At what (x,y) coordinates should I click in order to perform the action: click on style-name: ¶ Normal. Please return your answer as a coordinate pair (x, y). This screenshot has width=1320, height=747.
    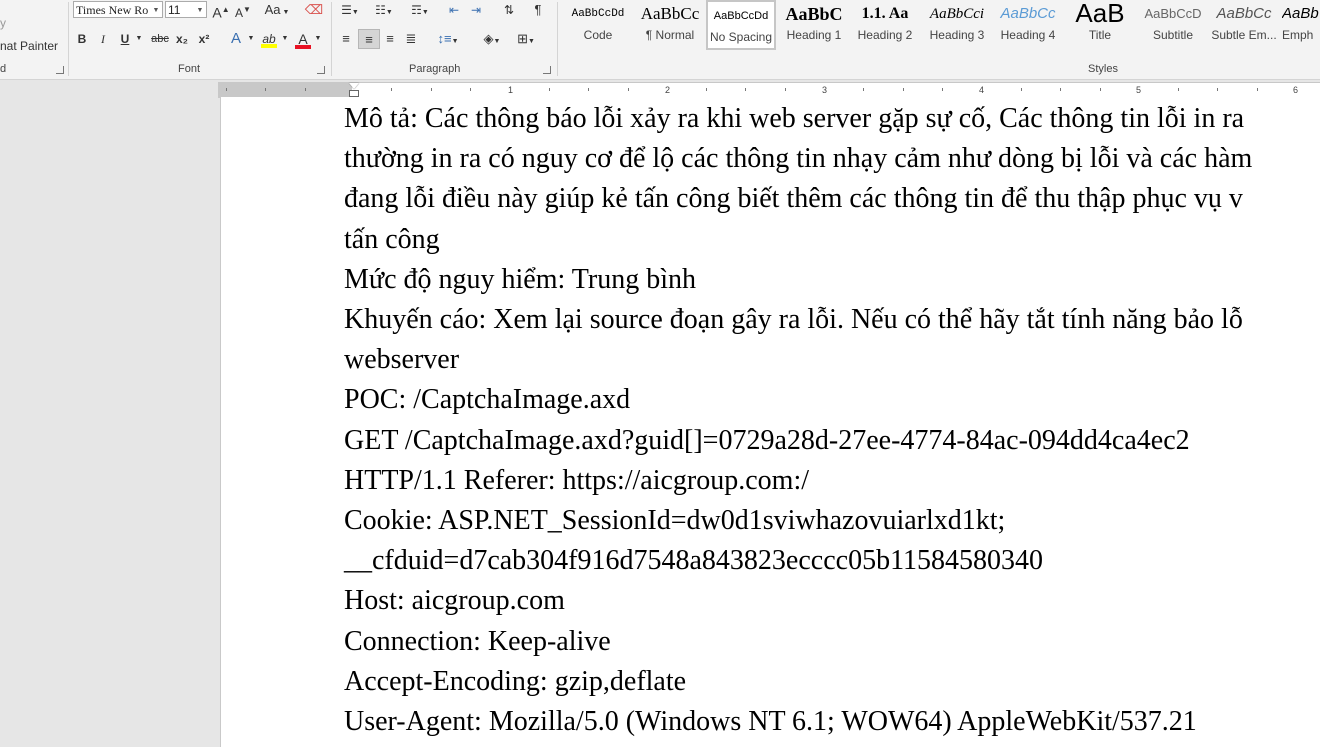
    Looking at the image, I should click on (670, 35).